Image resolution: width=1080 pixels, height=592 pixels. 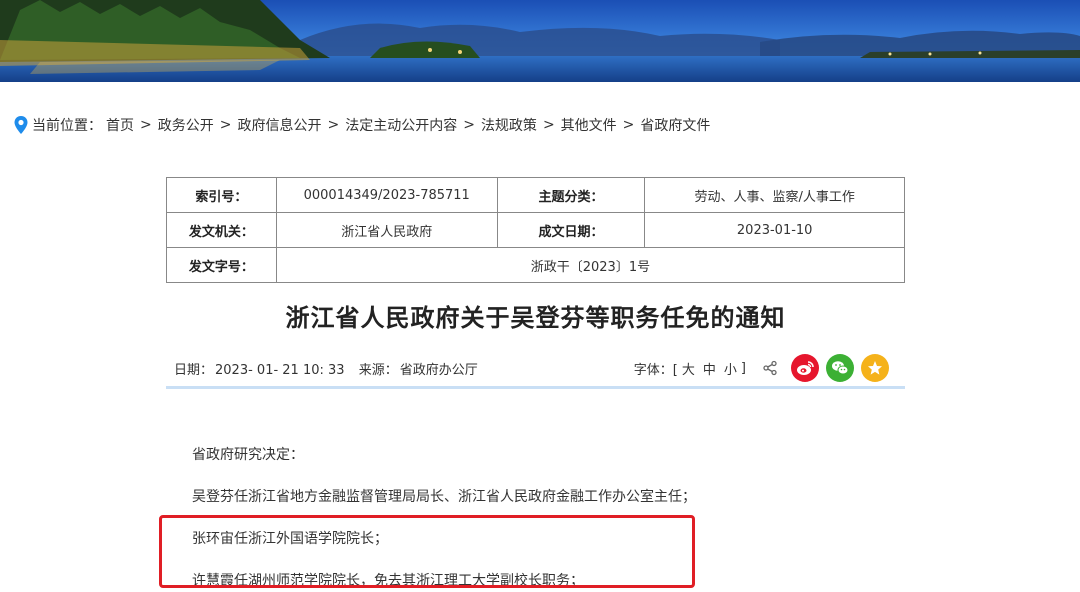 I want to click on publish-date-label: 日期：, so click(x=194, y=370).